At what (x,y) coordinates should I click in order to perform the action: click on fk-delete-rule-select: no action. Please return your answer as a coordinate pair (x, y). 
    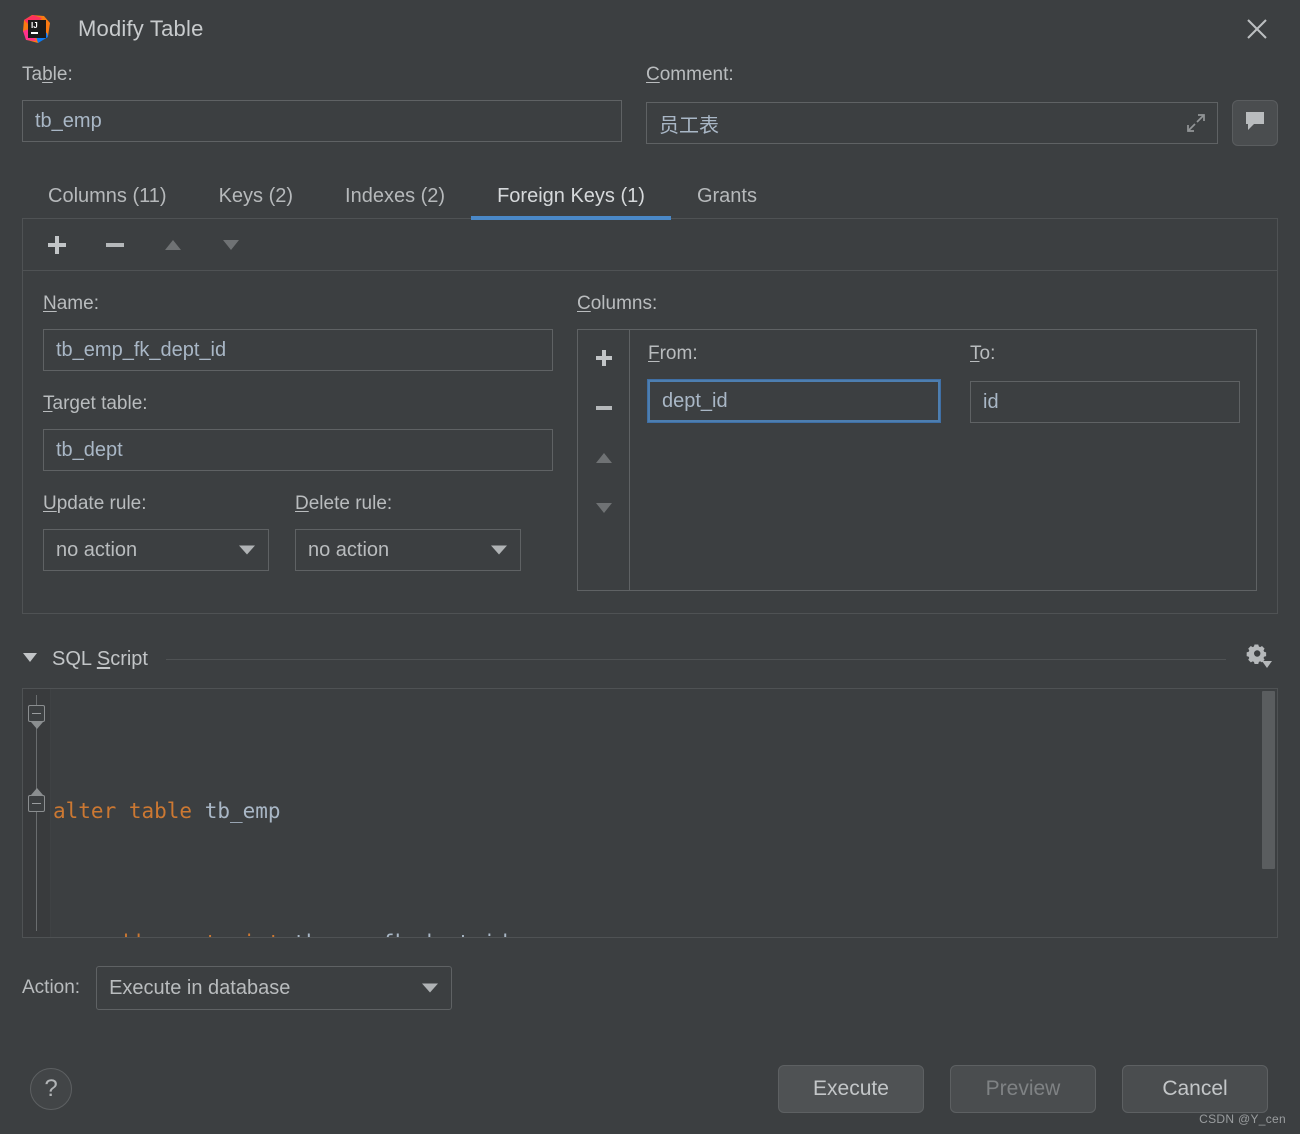
    Looking at the image, I should click on (408, 550).